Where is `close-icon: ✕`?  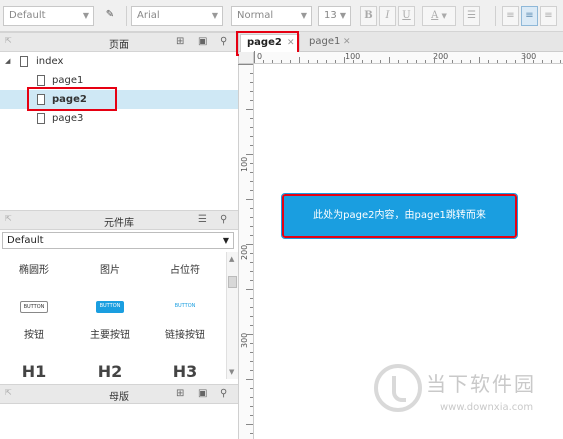 close-icon: ✕ is located at coordinates (347, 42).